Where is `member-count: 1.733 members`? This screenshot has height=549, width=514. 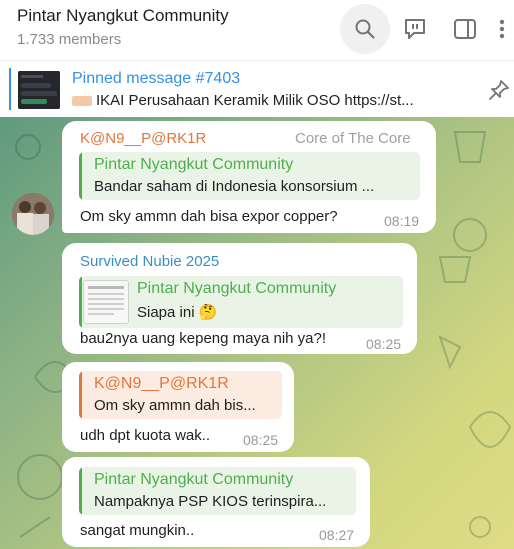 member-count: 1.733 members is located at coordinates (69, 39).